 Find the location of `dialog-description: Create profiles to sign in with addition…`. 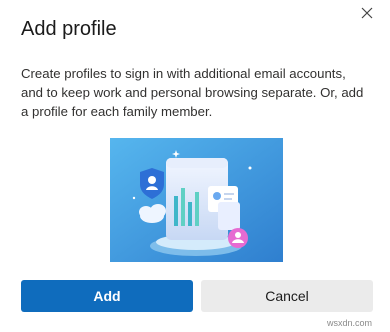

dialog-description: Create profiles to sign in with addition… is located at coordinates (192, 92).